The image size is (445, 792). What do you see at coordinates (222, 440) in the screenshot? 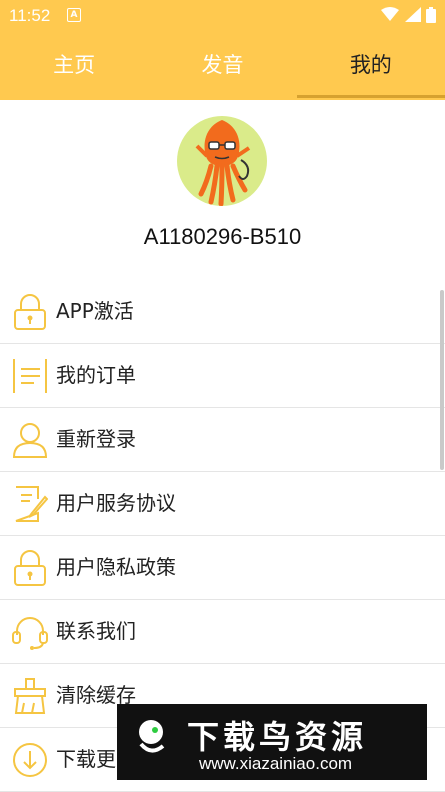
I see `menu-item-relogin: 重新登录` at bounding box center [222, 440].